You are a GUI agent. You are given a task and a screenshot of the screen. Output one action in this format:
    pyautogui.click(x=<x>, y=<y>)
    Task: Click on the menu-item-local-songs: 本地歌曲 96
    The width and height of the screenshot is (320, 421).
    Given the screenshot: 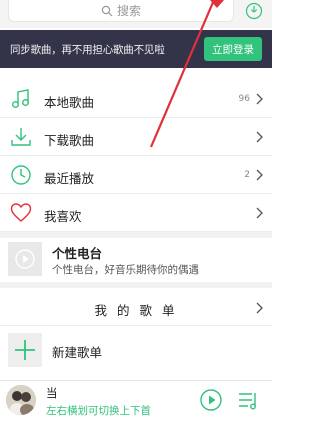 What is the action you would take?
    pyautogui.click(x=136, y=99)
    